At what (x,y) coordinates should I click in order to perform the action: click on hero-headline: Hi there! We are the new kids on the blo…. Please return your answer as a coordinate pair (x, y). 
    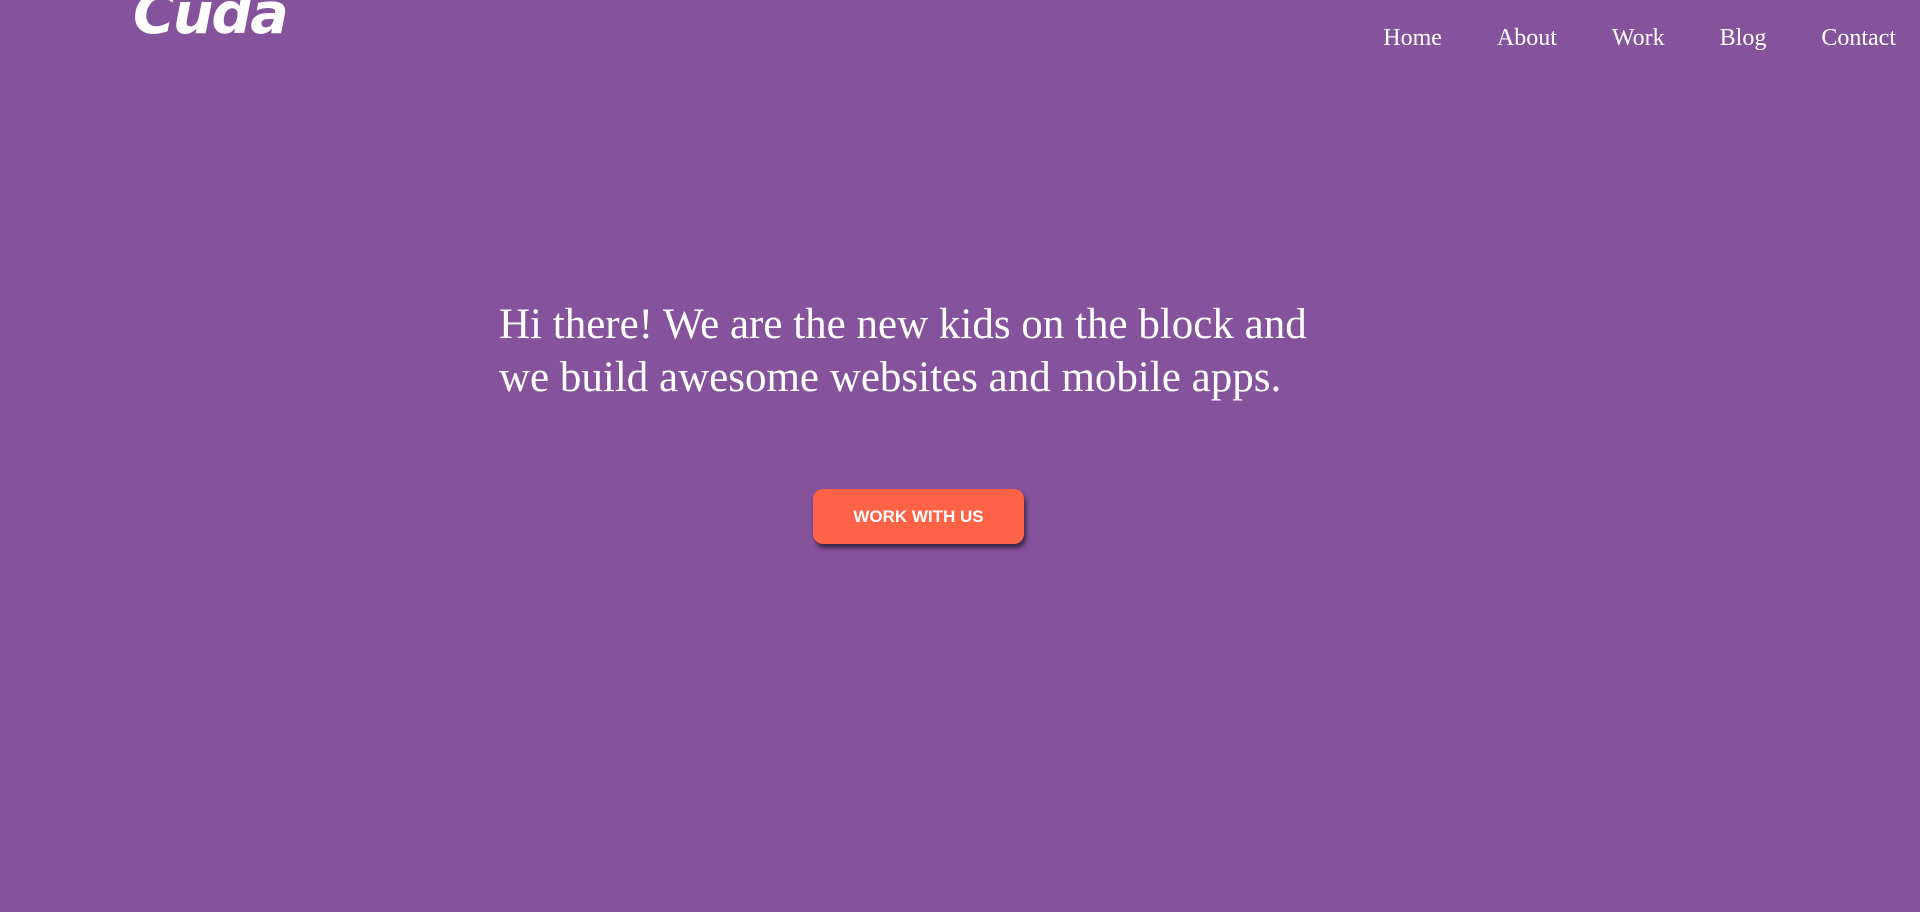
    Looking at the image, I should click on (949, 351).